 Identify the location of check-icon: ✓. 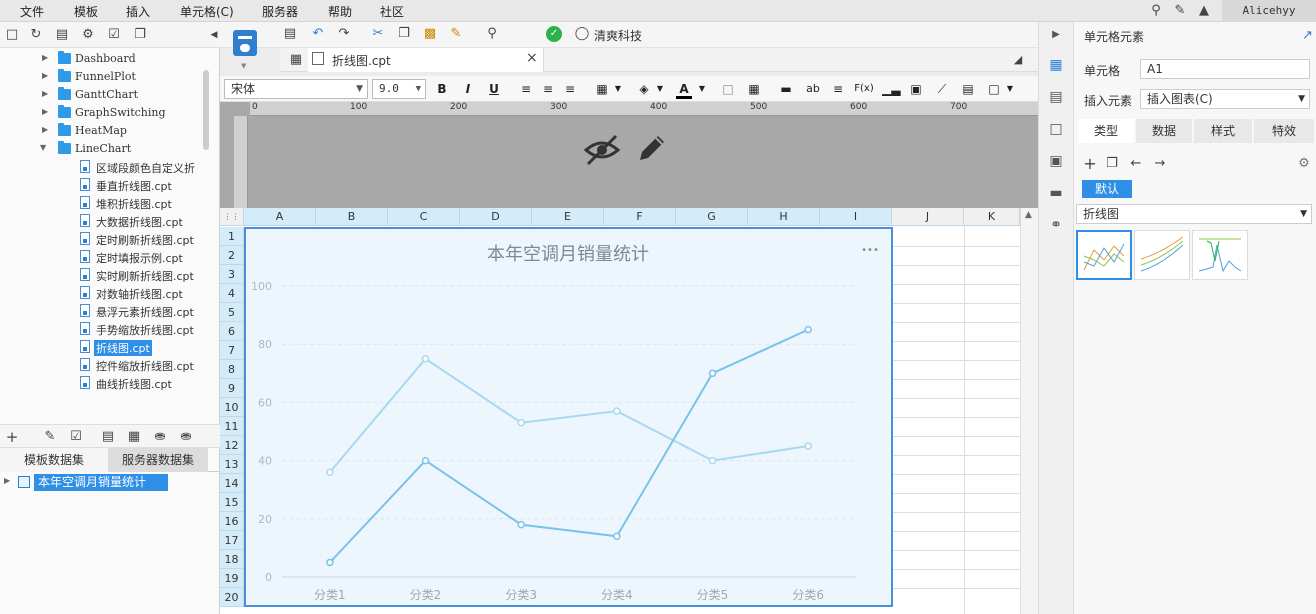
(554, 34).